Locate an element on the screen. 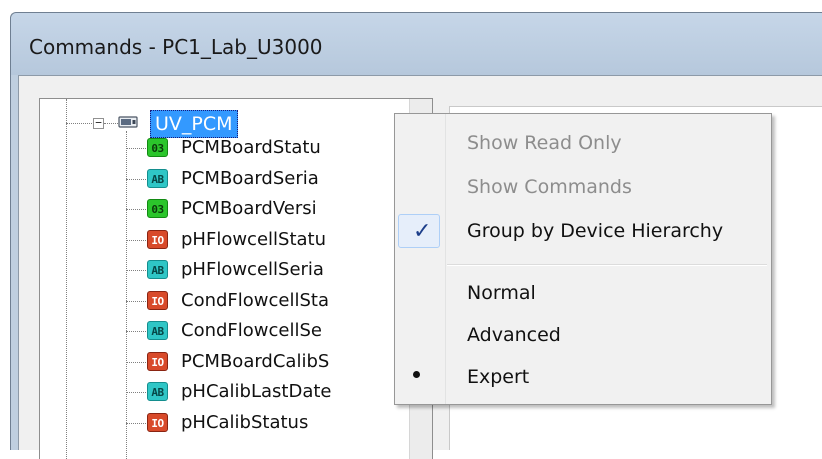 Image resolution: width=822 pixels, height=459 pixels. tree-guide-expander is located at coordinates (111, 123).